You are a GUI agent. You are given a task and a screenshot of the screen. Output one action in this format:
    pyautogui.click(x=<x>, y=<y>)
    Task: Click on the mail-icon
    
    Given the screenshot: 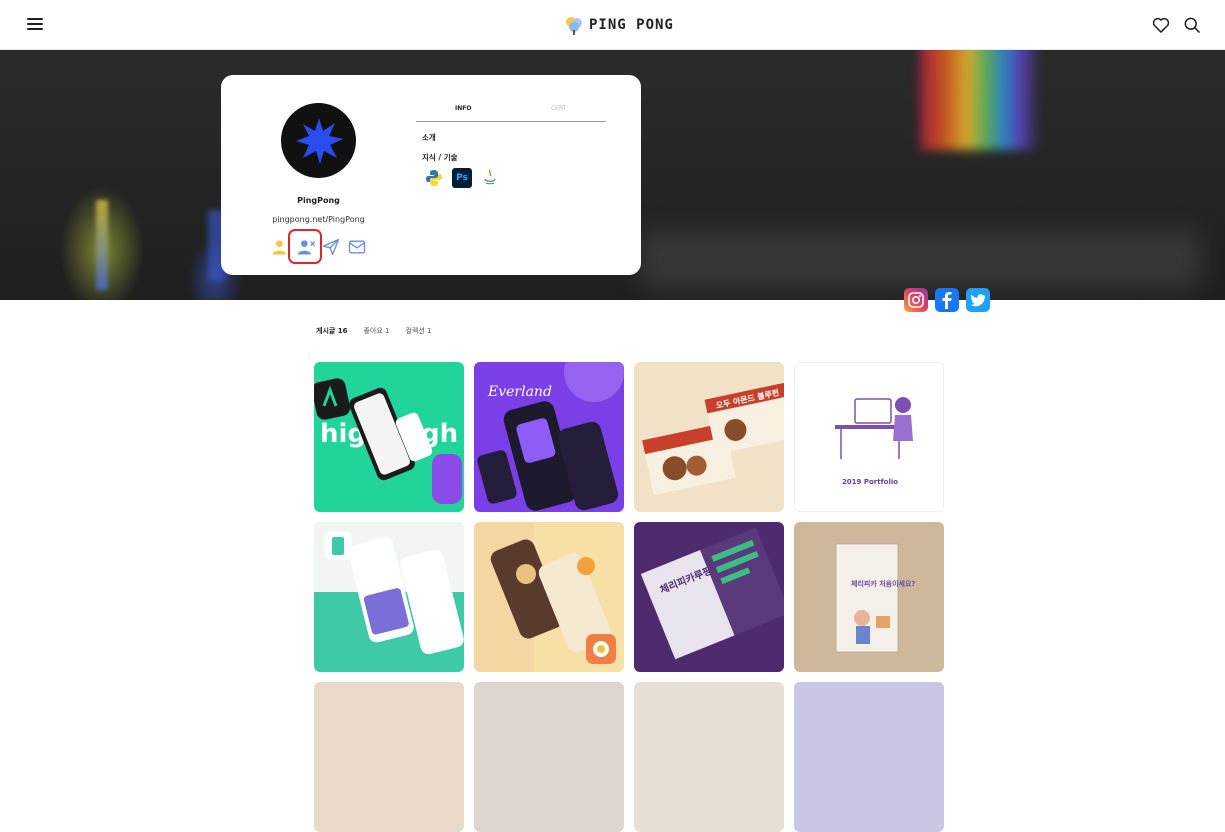 What is the action you would take?
    pyautogui.click(x=357, y=247)
    